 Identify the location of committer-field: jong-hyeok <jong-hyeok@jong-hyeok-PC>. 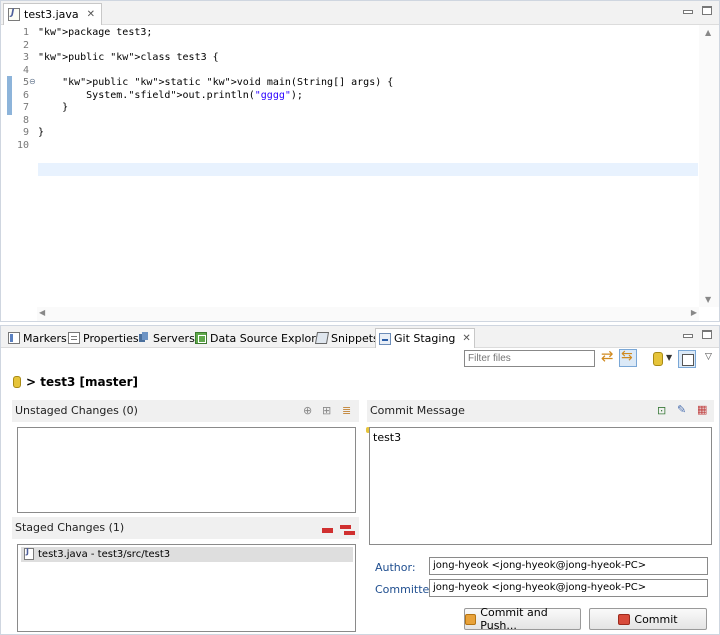
(568, 588).